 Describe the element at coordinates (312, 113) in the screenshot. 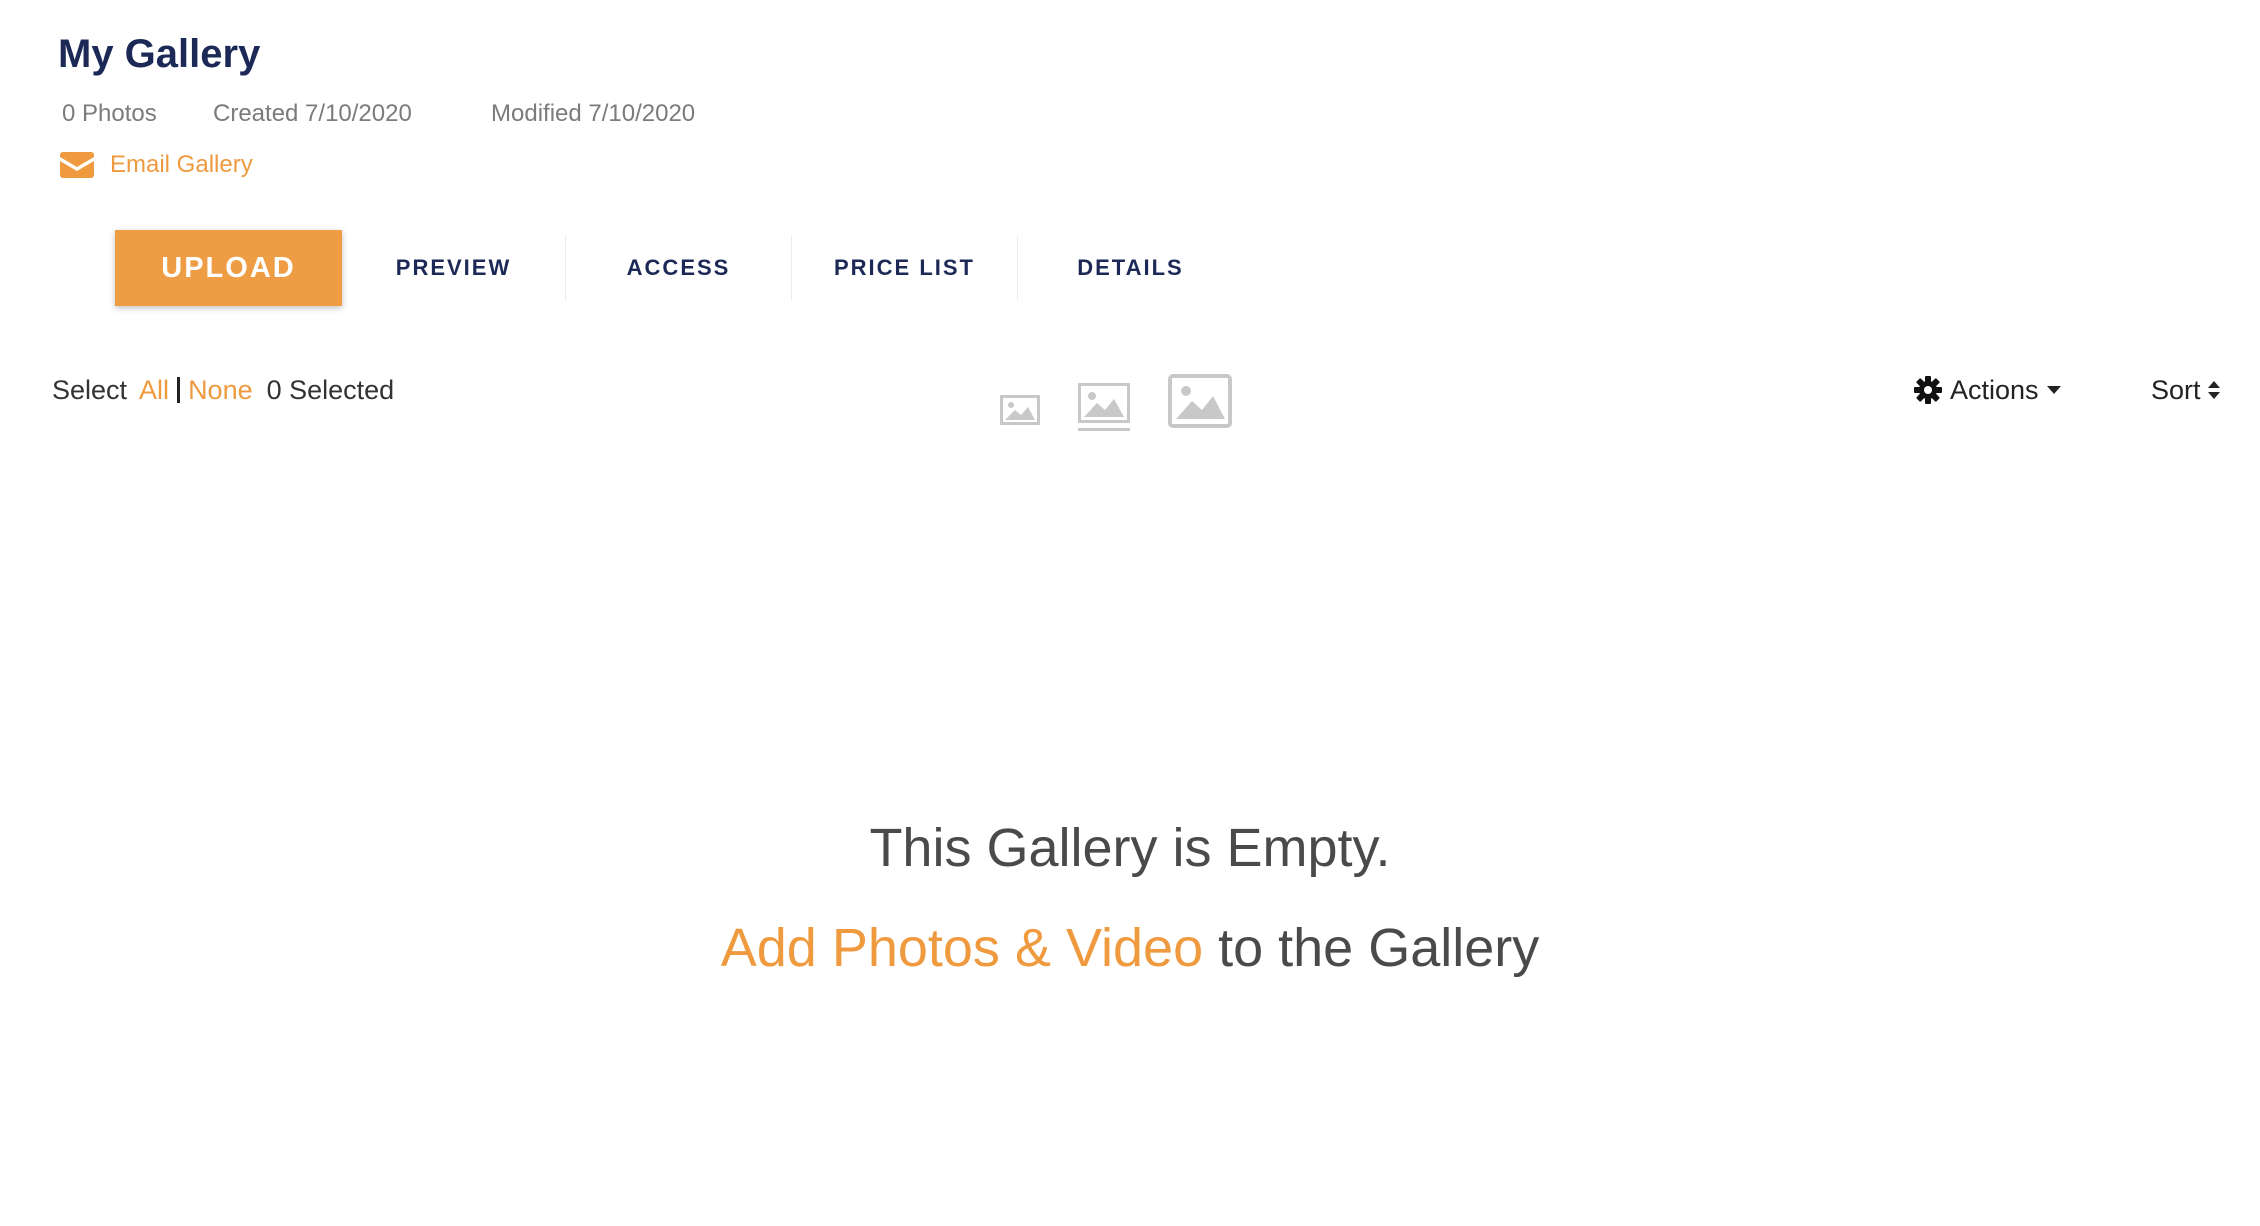

I see `created-date: Created 7/10/2020` at that location.